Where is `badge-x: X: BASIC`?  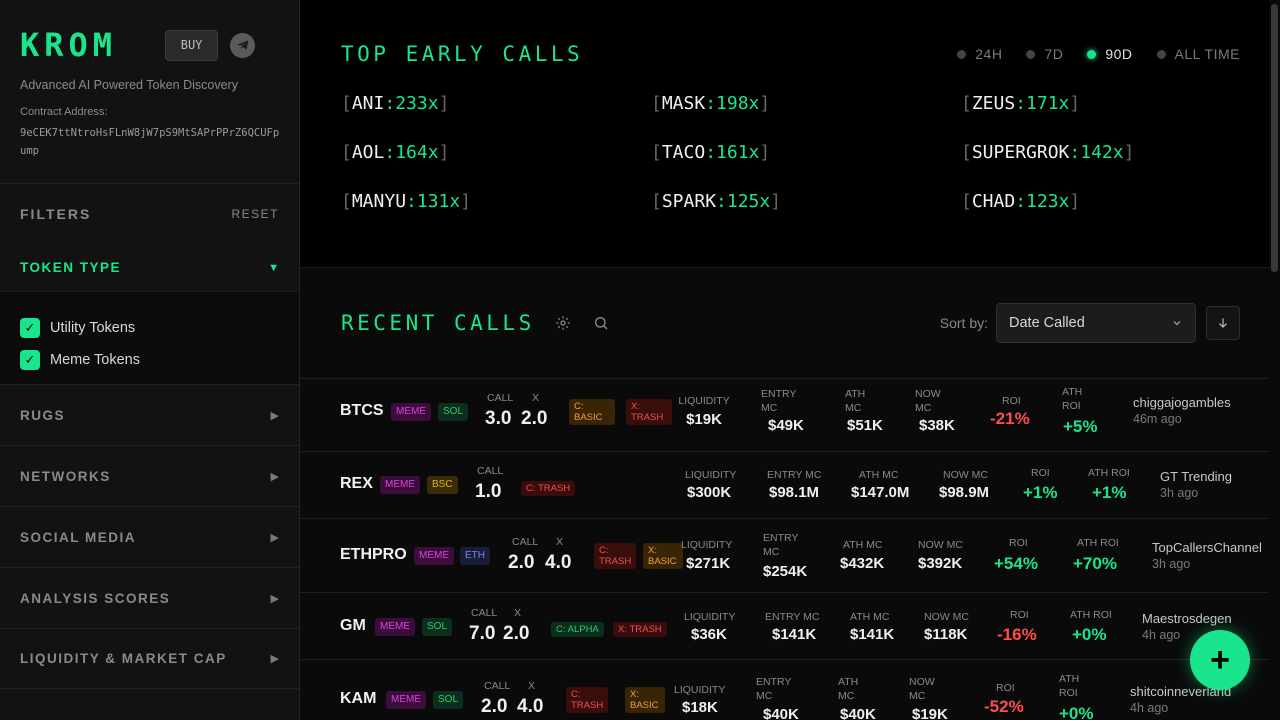
badge-x: X: BASIC is located at coordinates (663, 556).